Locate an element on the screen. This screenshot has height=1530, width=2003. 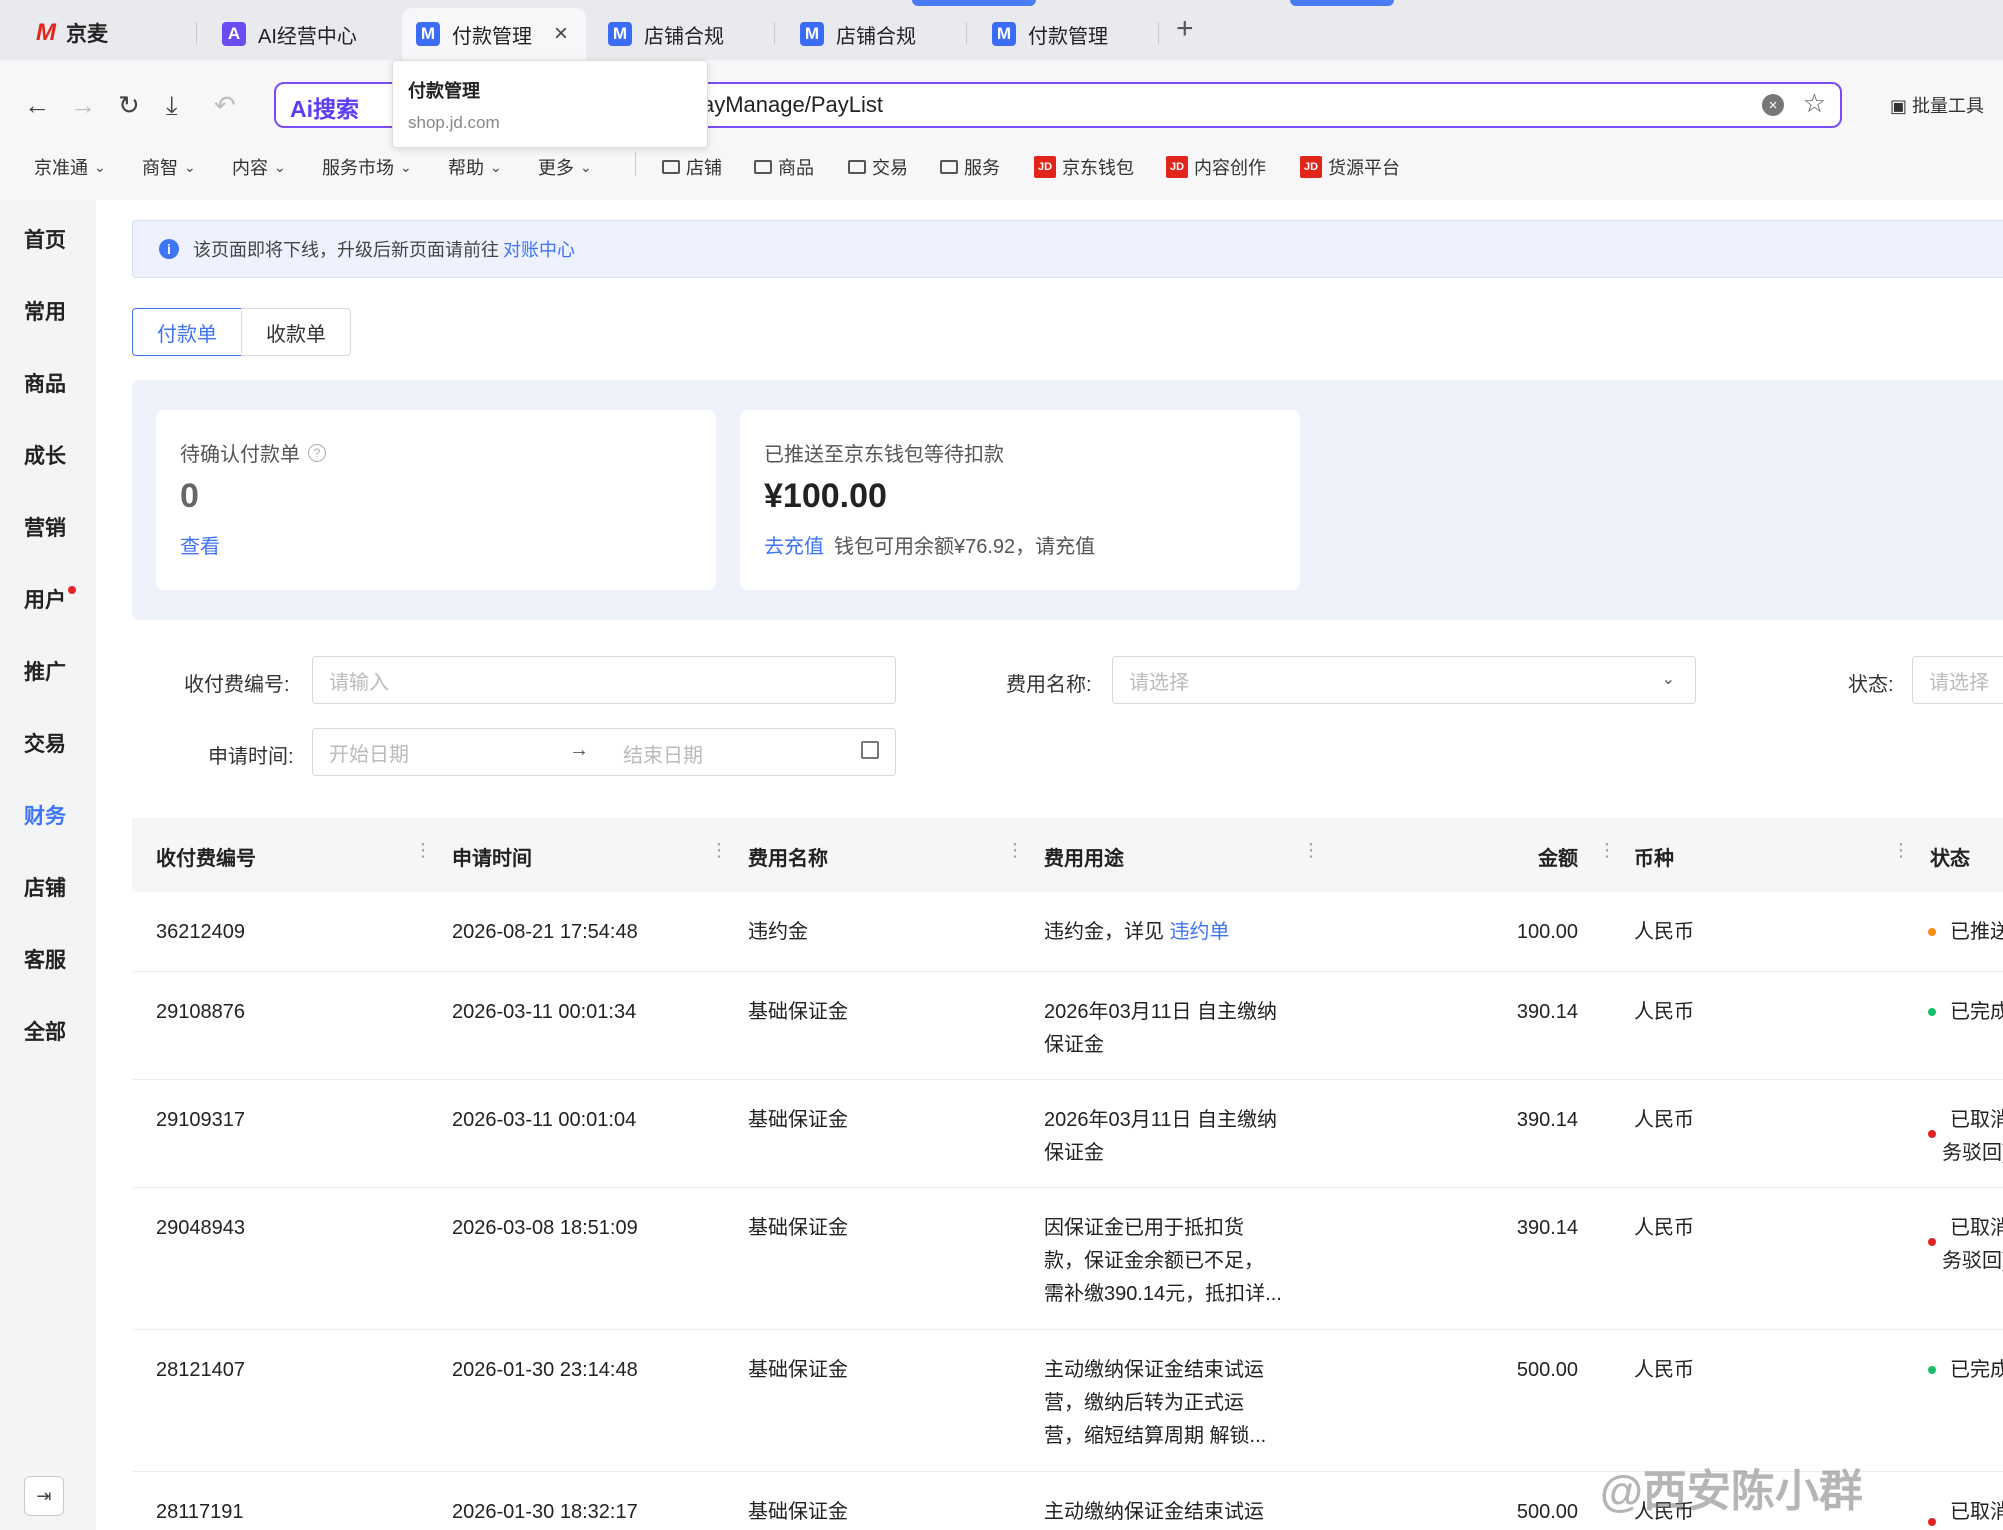
recharge-link: 去充值 is located at coordinates (794, 547).